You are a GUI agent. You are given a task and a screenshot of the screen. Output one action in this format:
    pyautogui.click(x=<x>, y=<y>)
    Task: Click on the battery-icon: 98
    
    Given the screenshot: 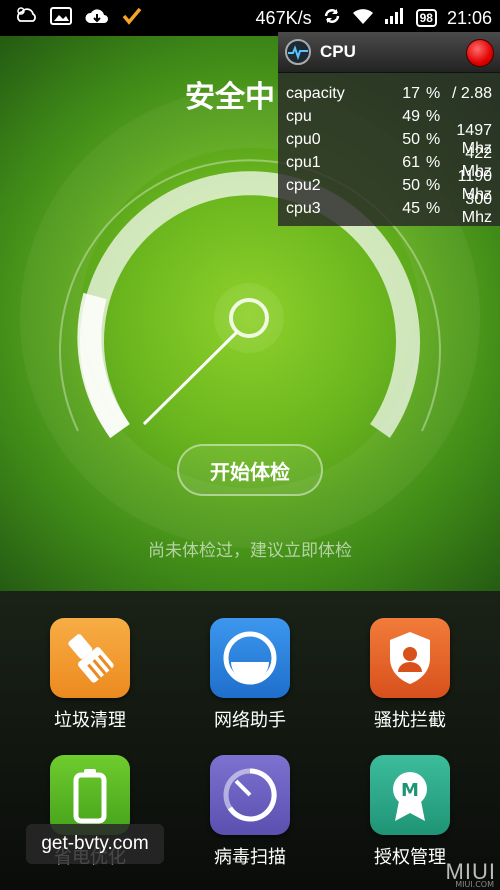 What is the action you would take?
    pyautogui.click(x=426, y=18)
    